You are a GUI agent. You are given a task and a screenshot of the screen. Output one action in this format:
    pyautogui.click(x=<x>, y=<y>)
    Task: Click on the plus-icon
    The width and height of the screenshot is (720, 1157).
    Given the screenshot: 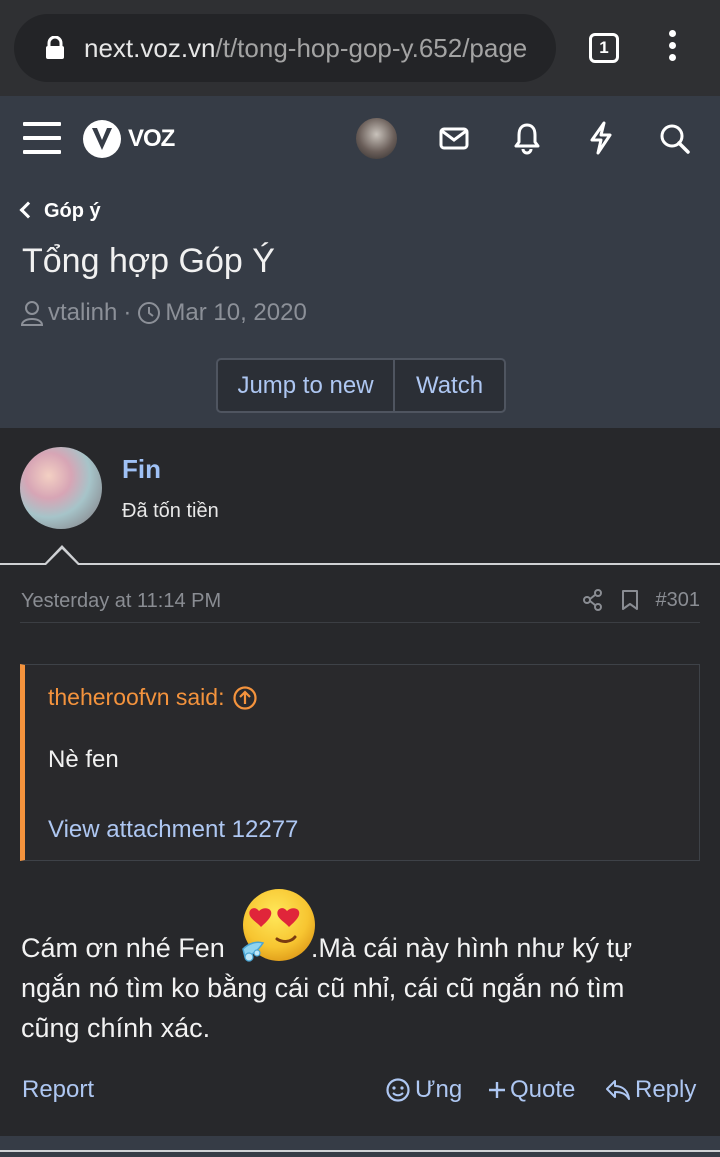 What is the action you would take?
    pyautogui.click(x=497, y=1090)
    